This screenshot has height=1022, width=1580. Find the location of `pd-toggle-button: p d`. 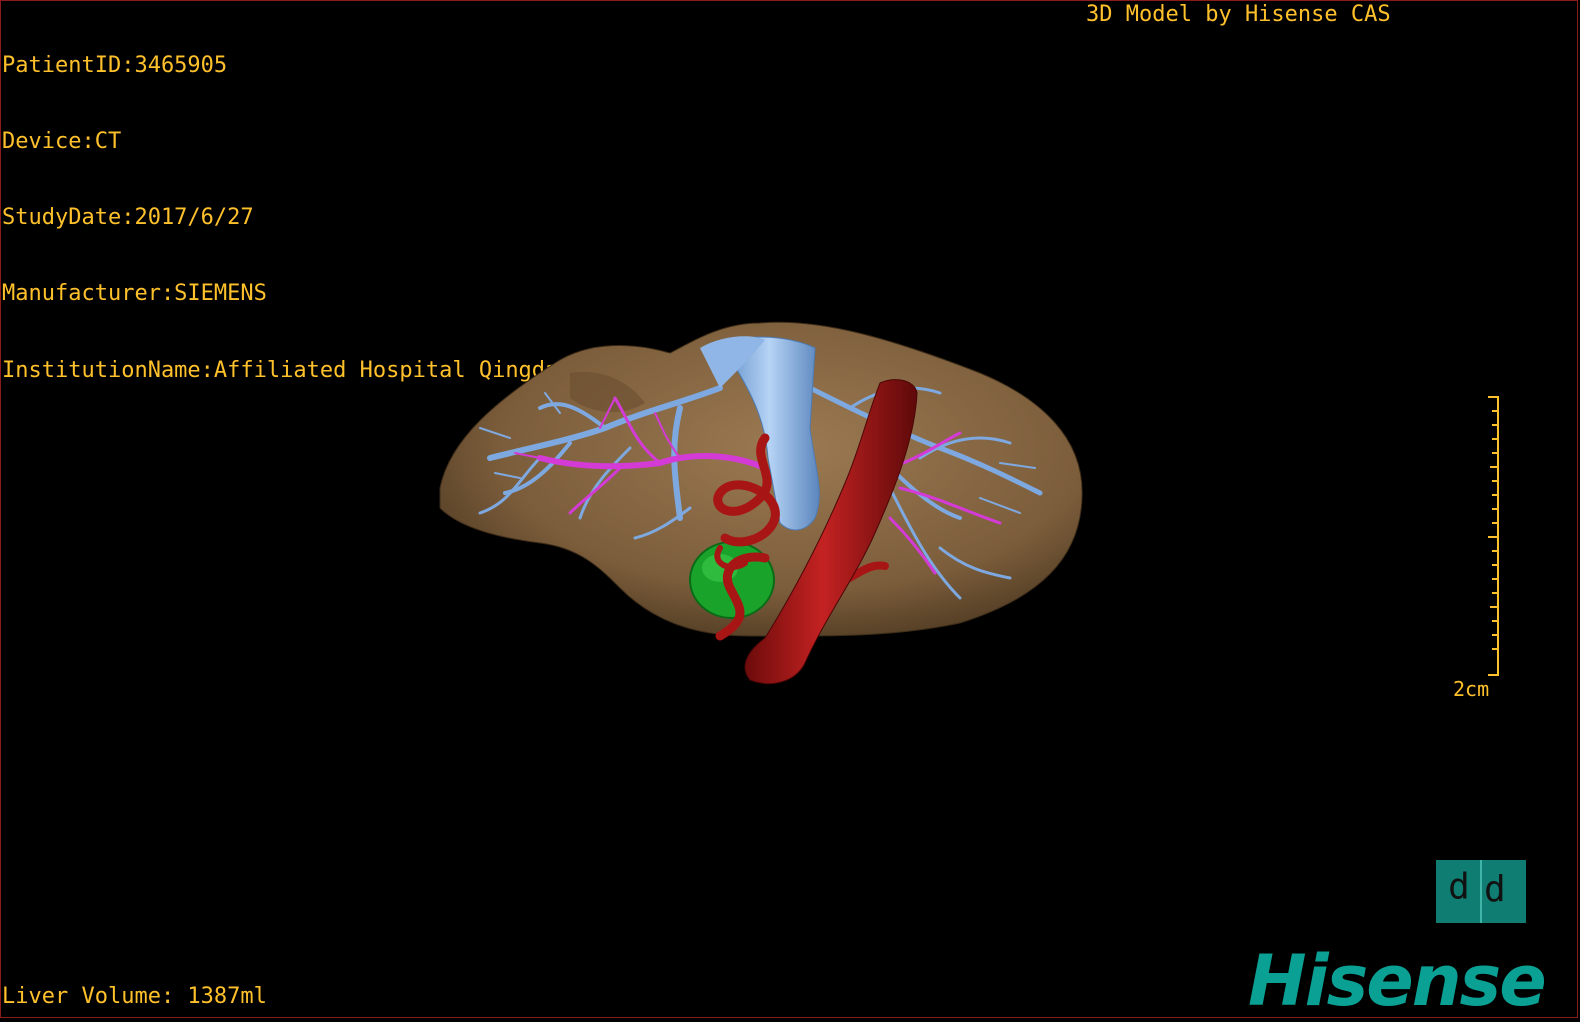

pd-toggle-button: p d is located at coordinates (1481, 891).